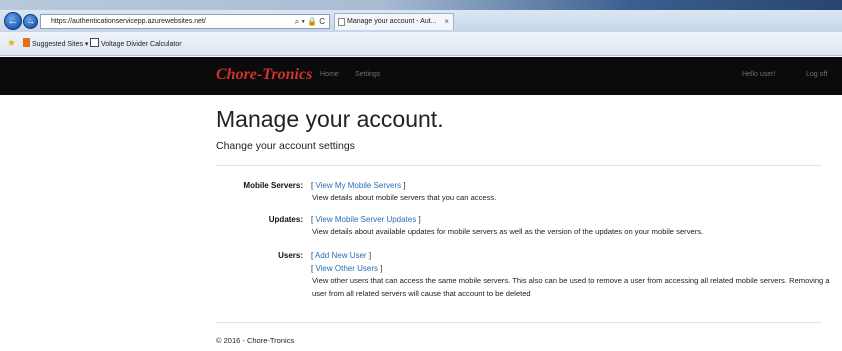 The height and width of the screenshot is (351, 842). I want to click on link-text: View Mobile Server Updates, so click(365, 219).